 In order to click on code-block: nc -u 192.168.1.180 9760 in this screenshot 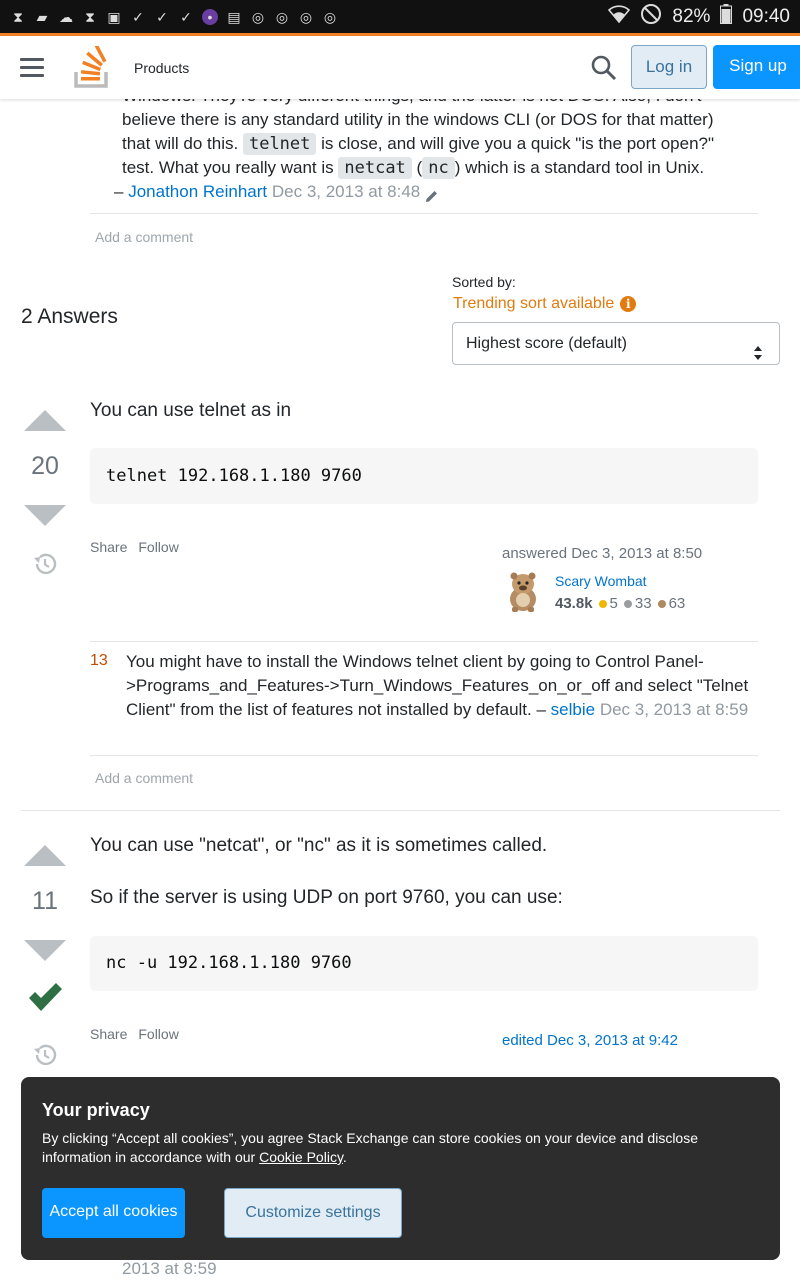, I will do `click(424, 963)`.